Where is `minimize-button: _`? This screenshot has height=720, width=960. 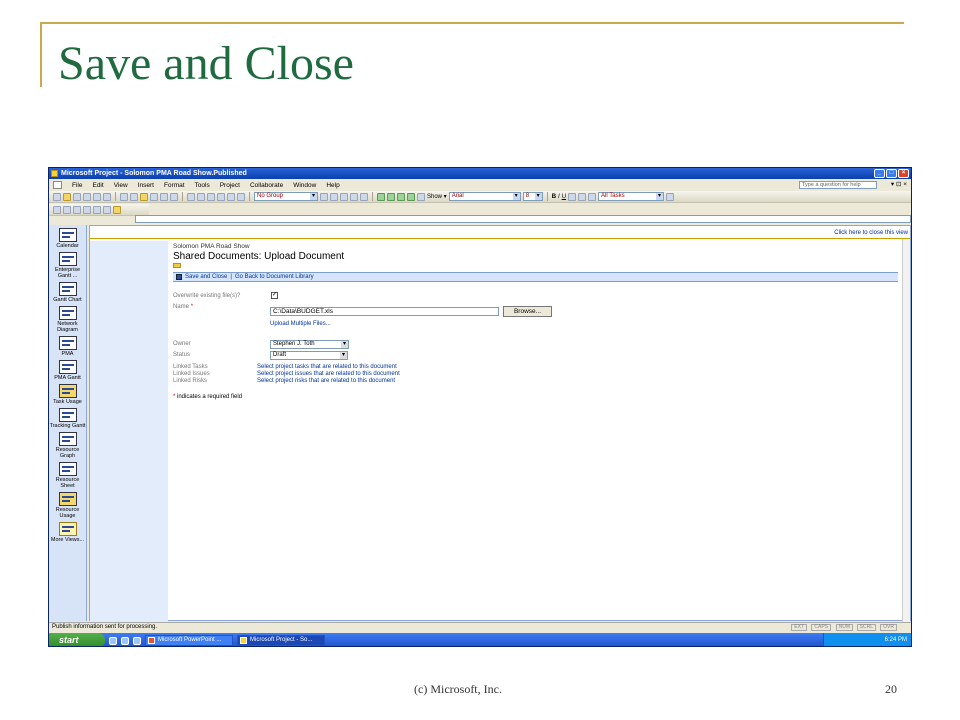
minimize-button: _ is located at coordinates (879, 173).